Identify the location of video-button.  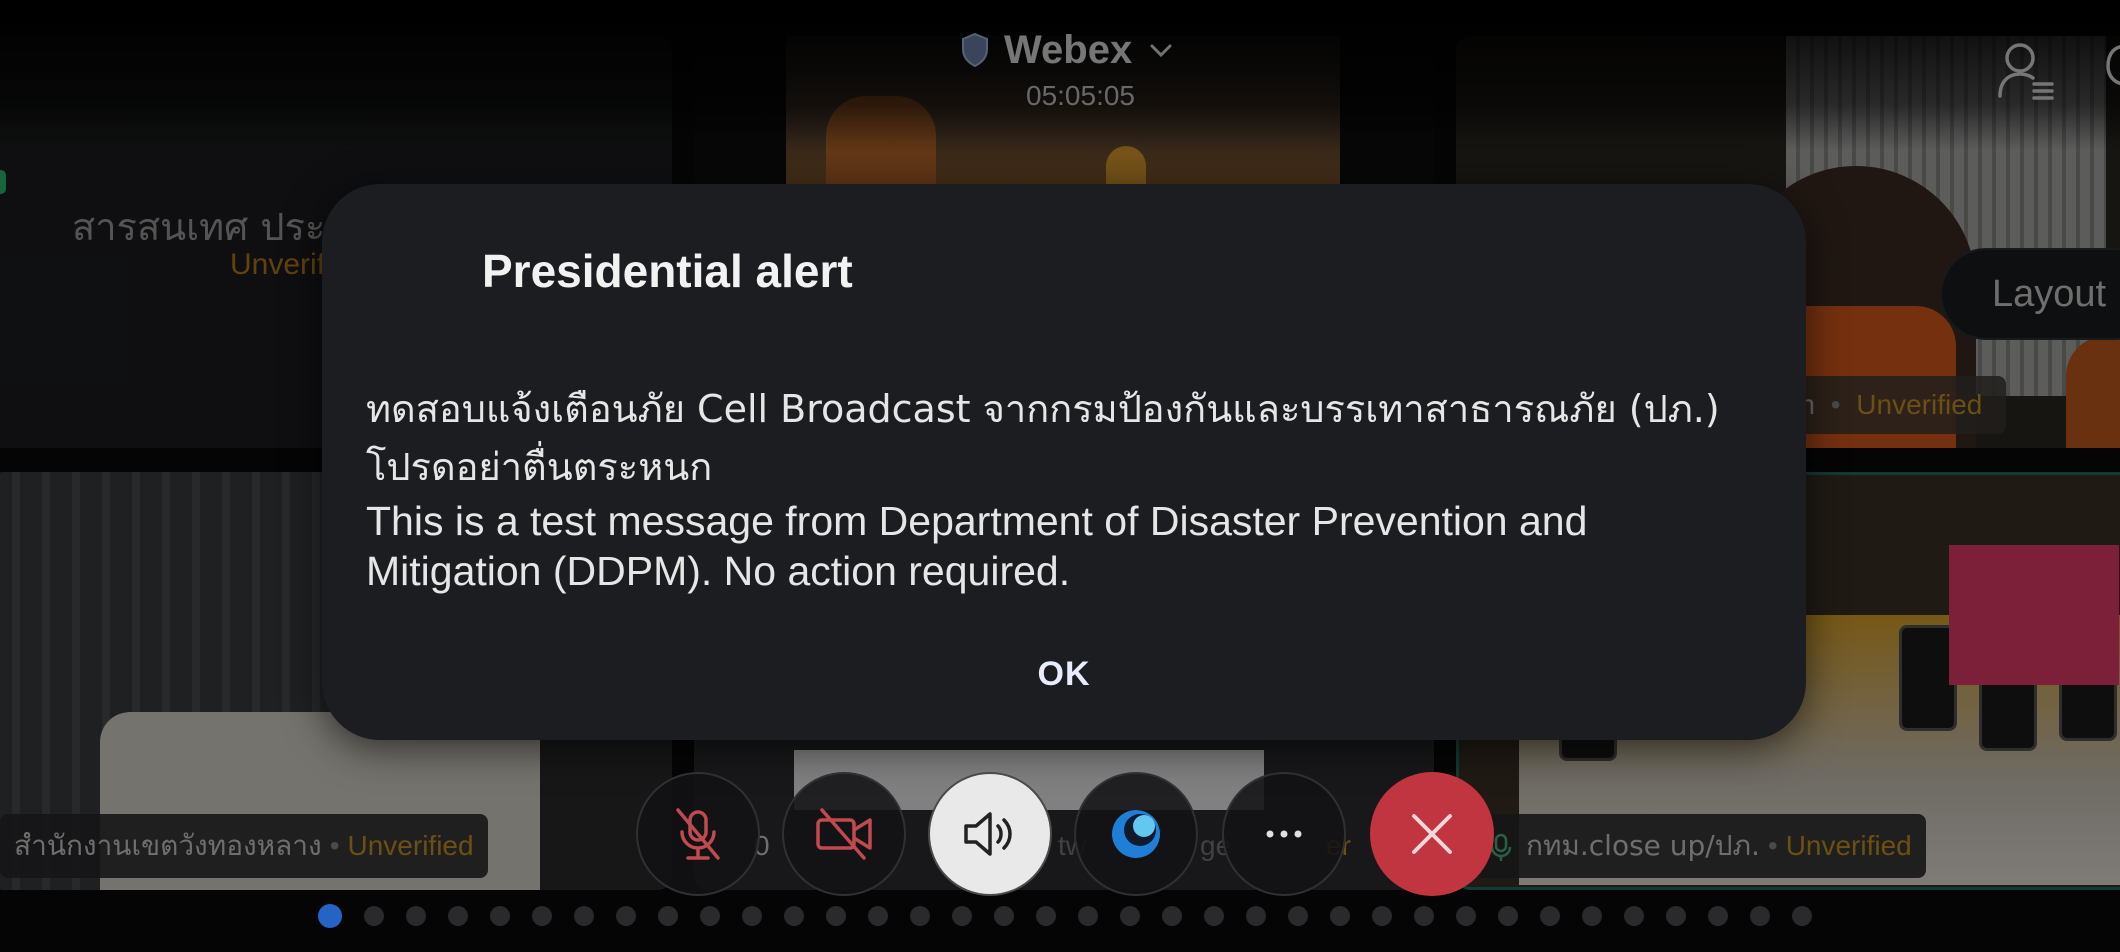
(844, 834).